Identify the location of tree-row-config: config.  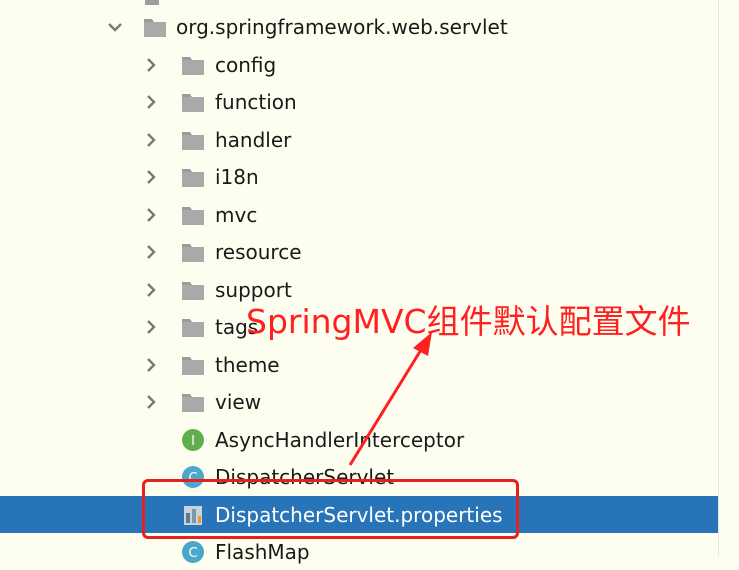
(359, 64).